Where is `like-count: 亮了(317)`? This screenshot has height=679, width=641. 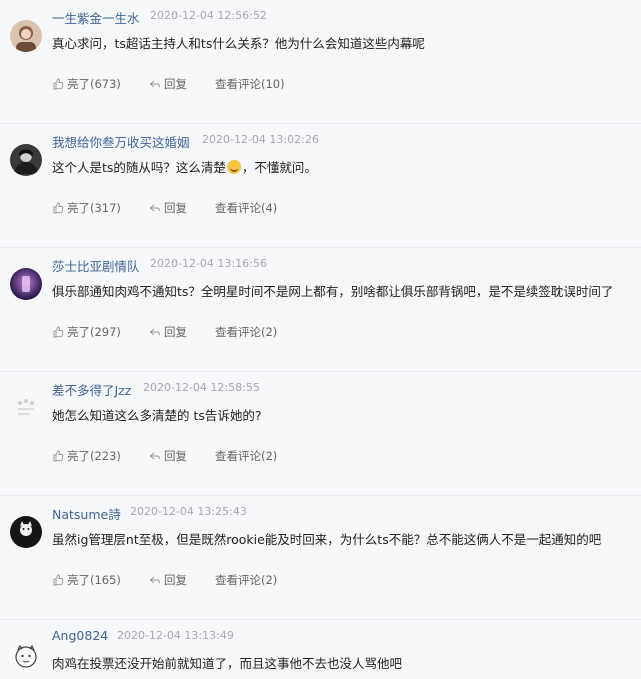 like-count: 亮了(317) is located at coordinates (94, 208).